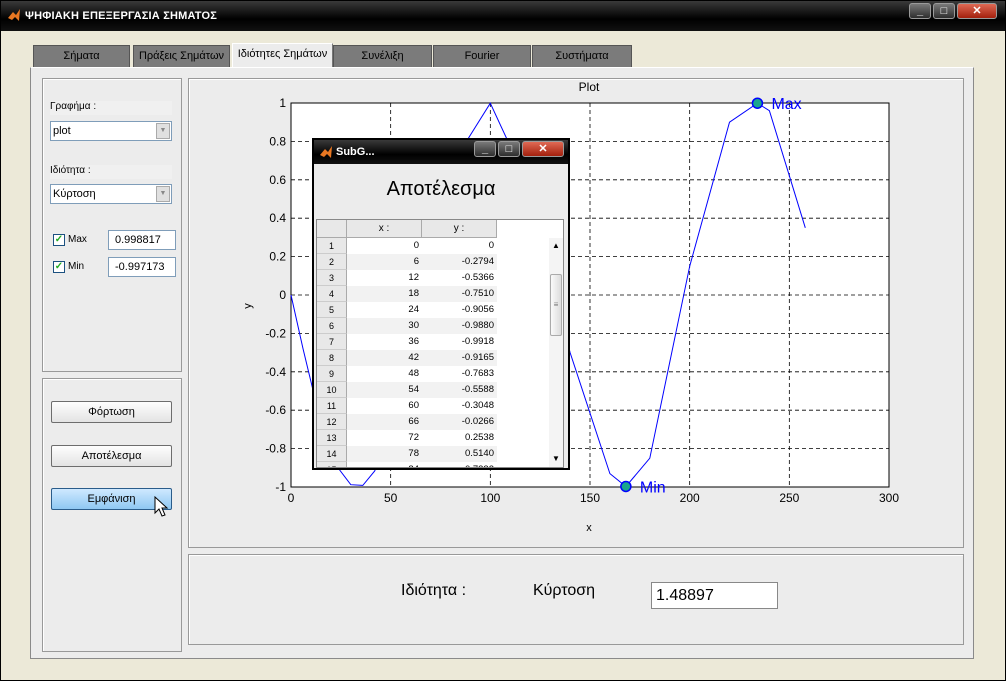  I want to click on row-number: 3, so click(332, 278).